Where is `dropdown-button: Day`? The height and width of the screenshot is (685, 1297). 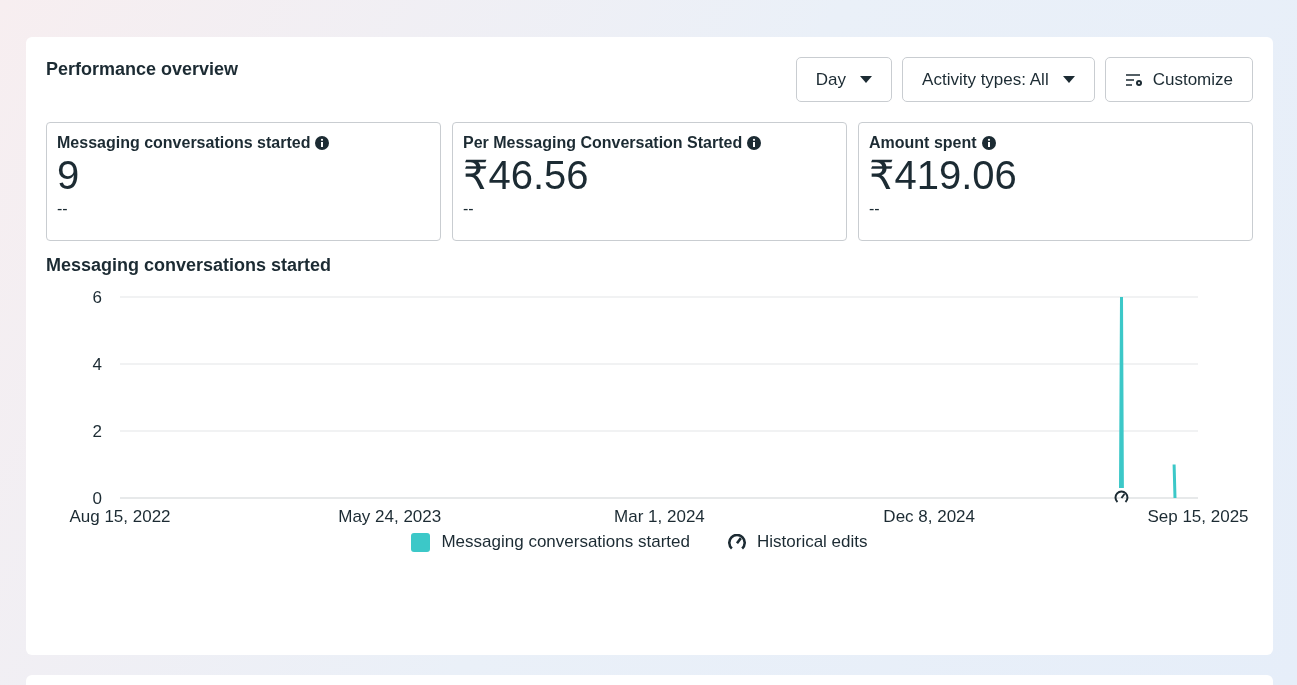
dropdown-button: Day is located at coordinates (844, 79).